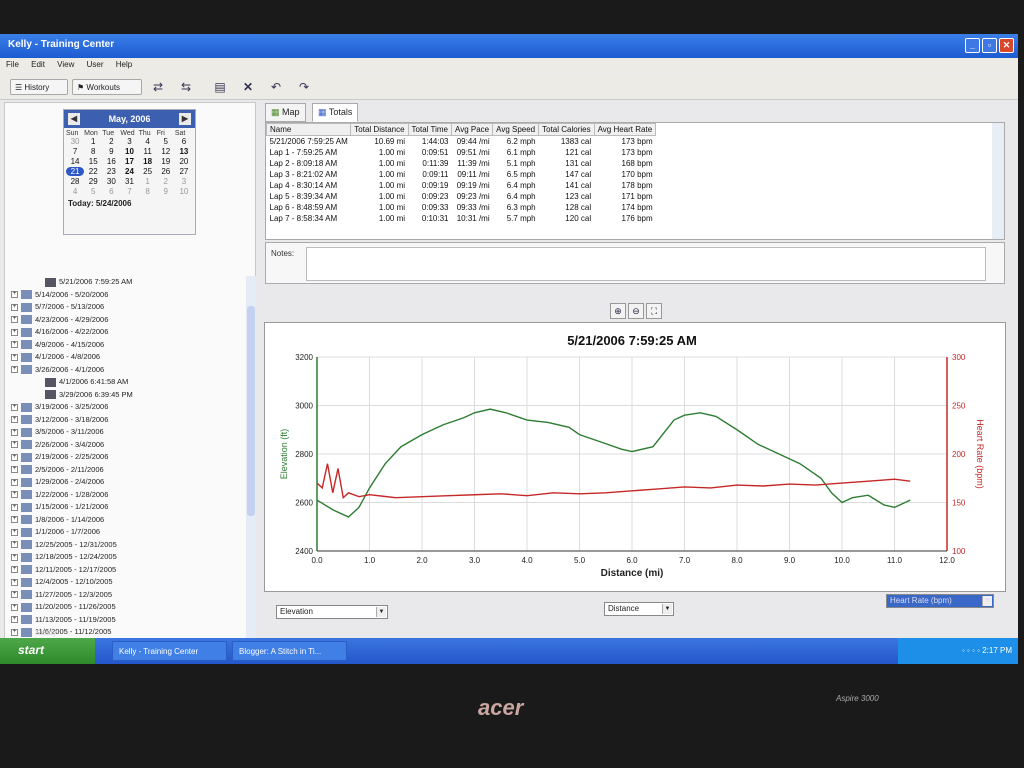 Image resolution: width=1024 pixels, height=768 pixels. Describe the element at coordinates (93, 161) in the screenshot. I see `calendar-day: 15` at that location.